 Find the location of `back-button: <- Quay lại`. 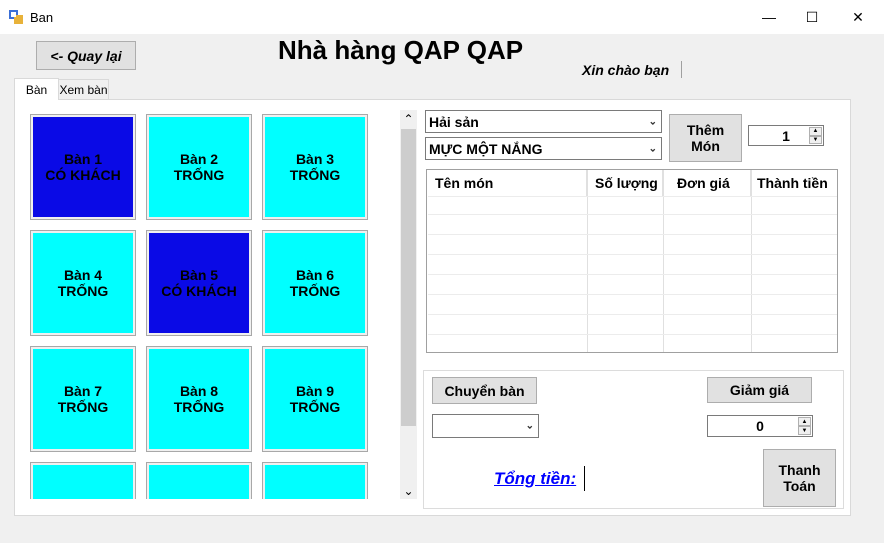

back-button: <- Quay lại is located at coordinates (86, 55).